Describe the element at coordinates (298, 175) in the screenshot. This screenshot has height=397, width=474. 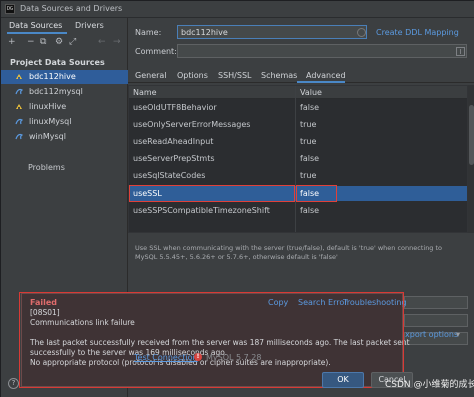
I see `table-row: useSqlStateCodes true` at that location.